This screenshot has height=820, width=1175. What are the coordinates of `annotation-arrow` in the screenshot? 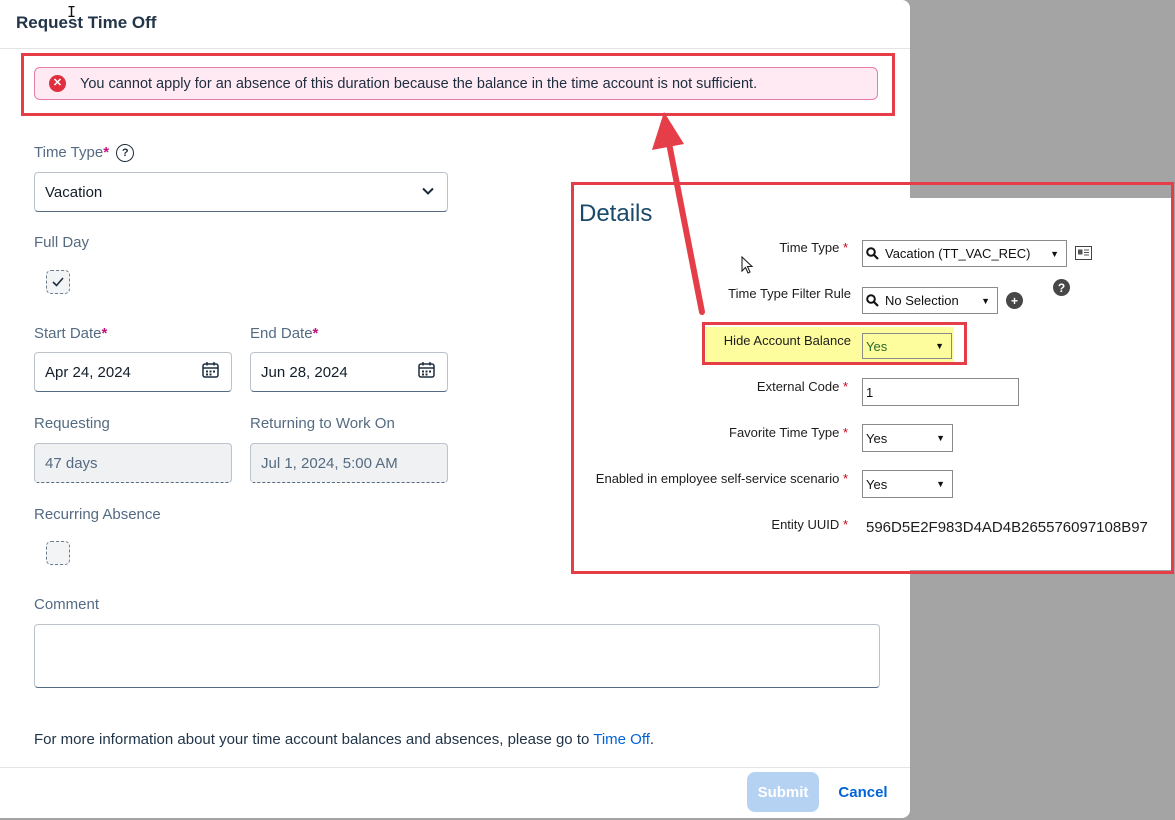 It's located at (678, 213).